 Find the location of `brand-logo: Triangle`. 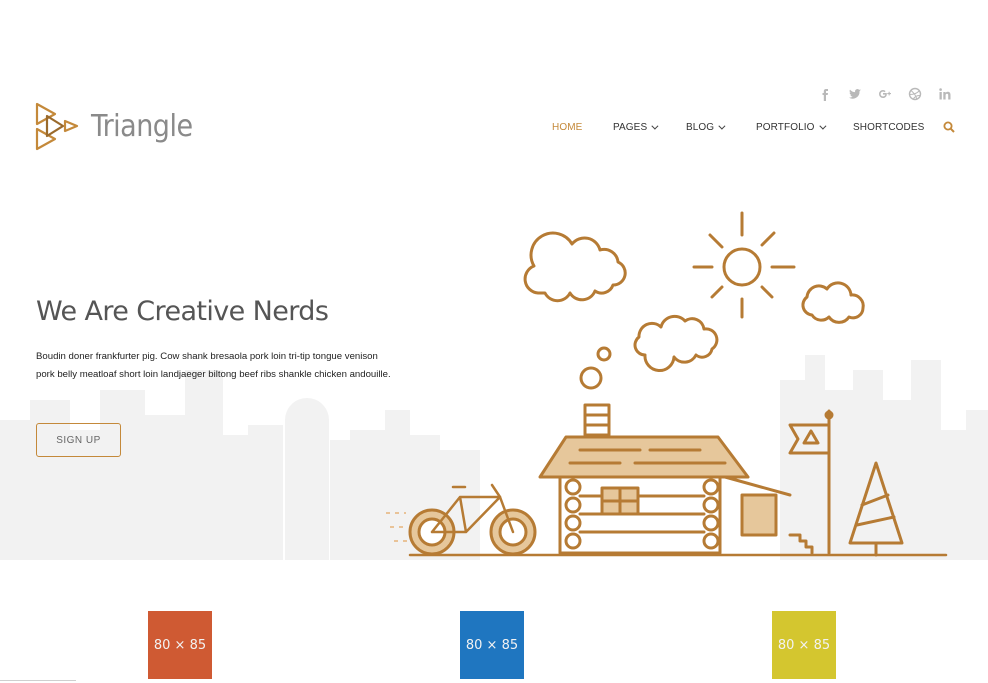

brand-logo: Triangle is located at coordinates (114, 127).